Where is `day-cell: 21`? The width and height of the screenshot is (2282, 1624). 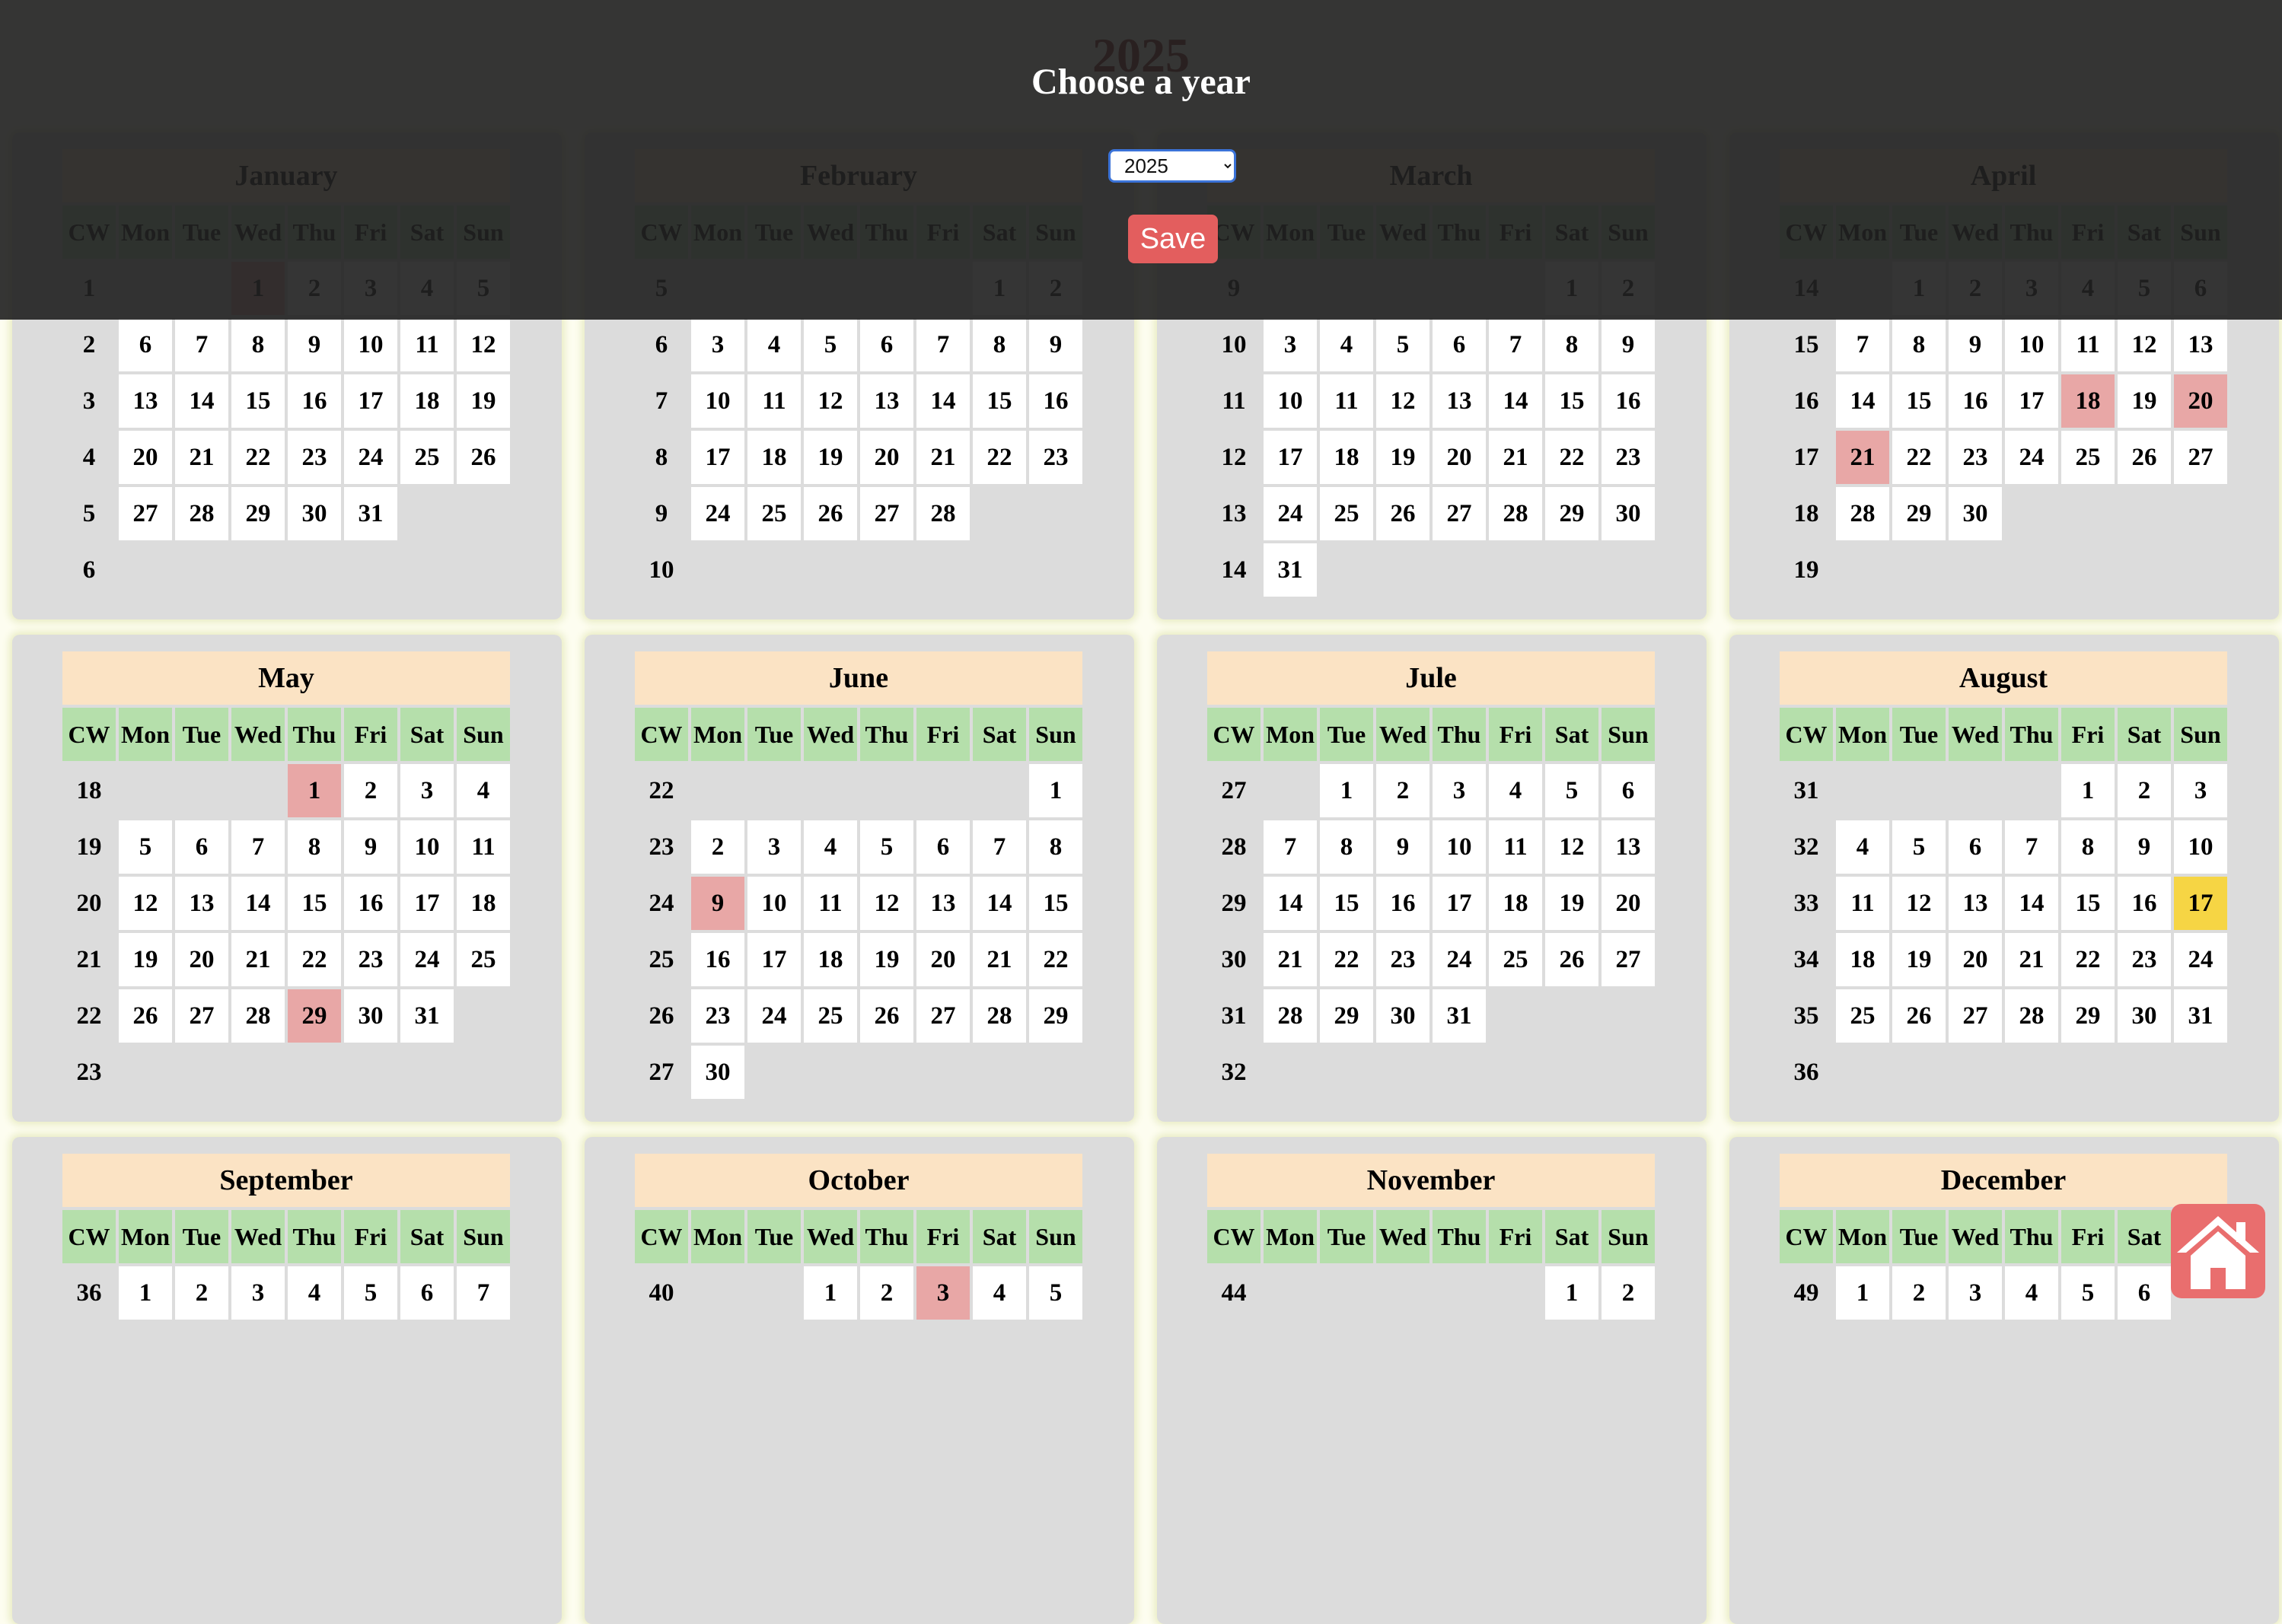
day-cell: 21 is located at coordinates (999, 959).